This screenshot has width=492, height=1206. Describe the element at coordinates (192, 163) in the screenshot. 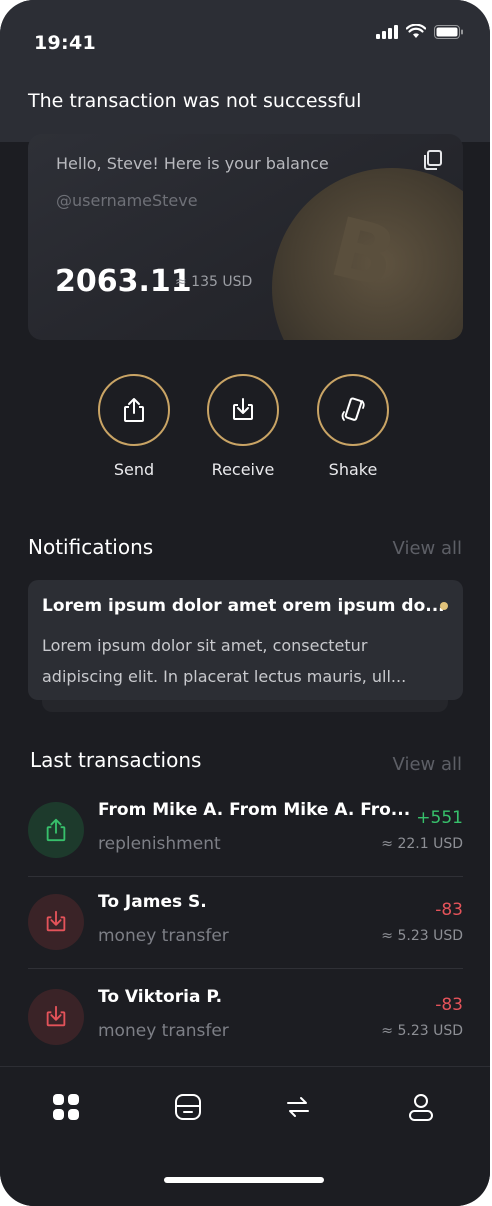

I see `balance-greeting: Hello, Steve! Here is your balance` at that location.